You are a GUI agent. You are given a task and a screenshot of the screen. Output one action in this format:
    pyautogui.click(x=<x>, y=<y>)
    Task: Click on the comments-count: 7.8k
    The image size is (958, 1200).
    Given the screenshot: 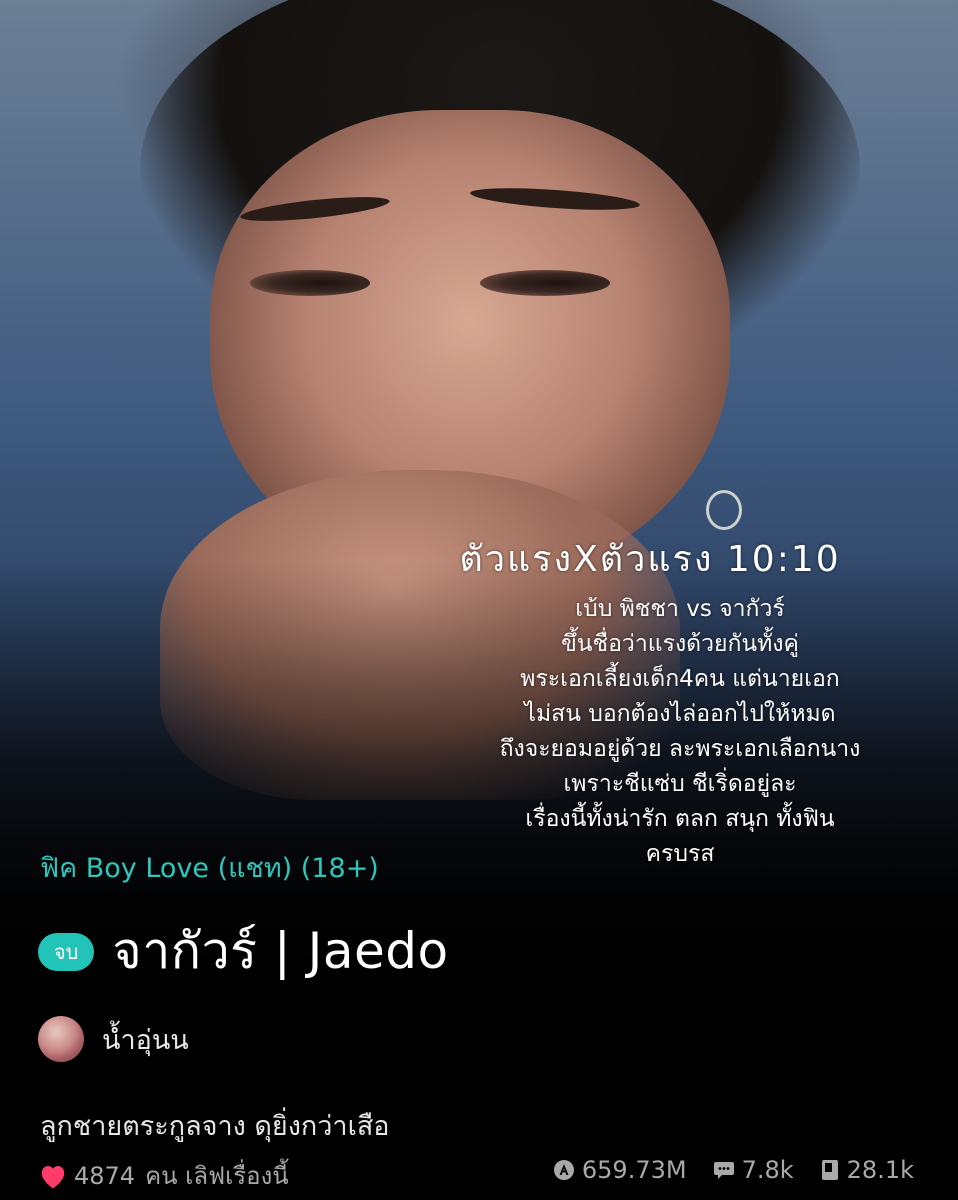 What is the action you would take?
    pyautogui.click(x=767, y=1170)
    